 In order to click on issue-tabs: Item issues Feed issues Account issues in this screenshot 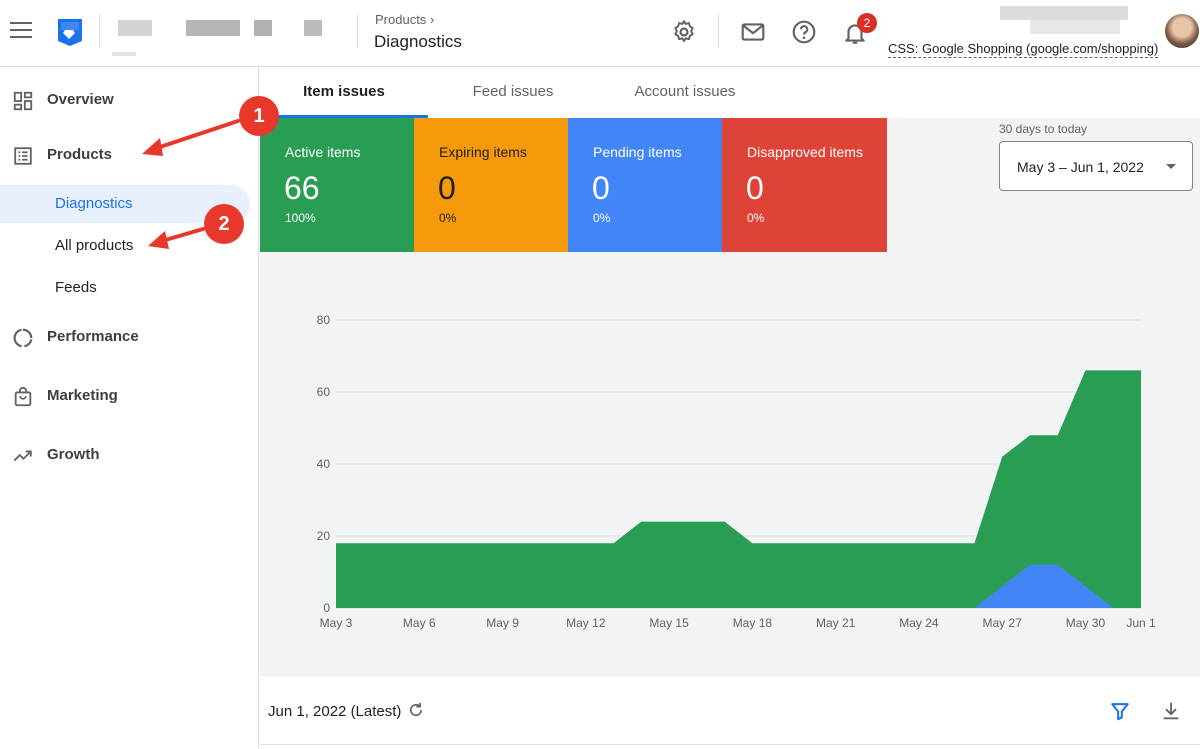, I will do `click(730, 92)`.